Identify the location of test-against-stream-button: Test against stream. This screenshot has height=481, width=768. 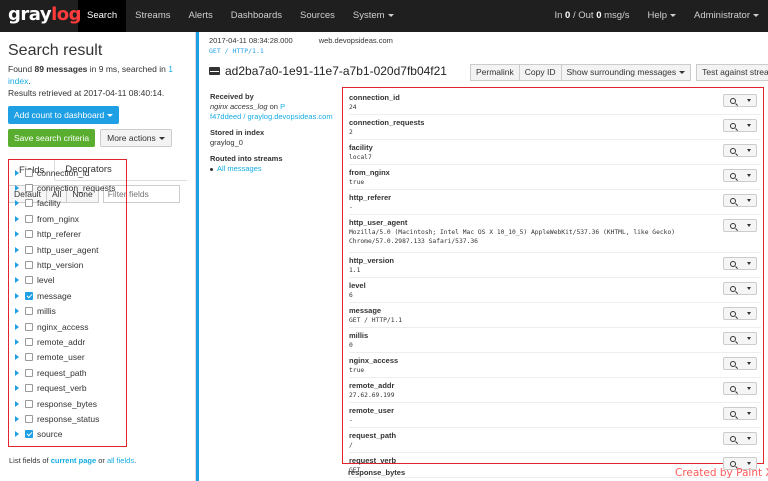
(732, 72).